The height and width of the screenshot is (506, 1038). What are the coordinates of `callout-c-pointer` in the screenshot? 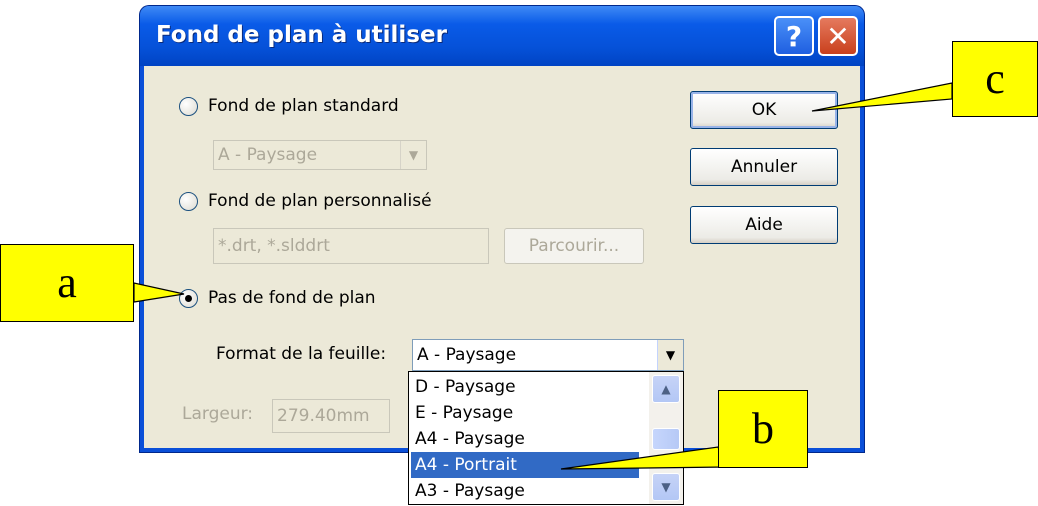 It's located at (882, 97).